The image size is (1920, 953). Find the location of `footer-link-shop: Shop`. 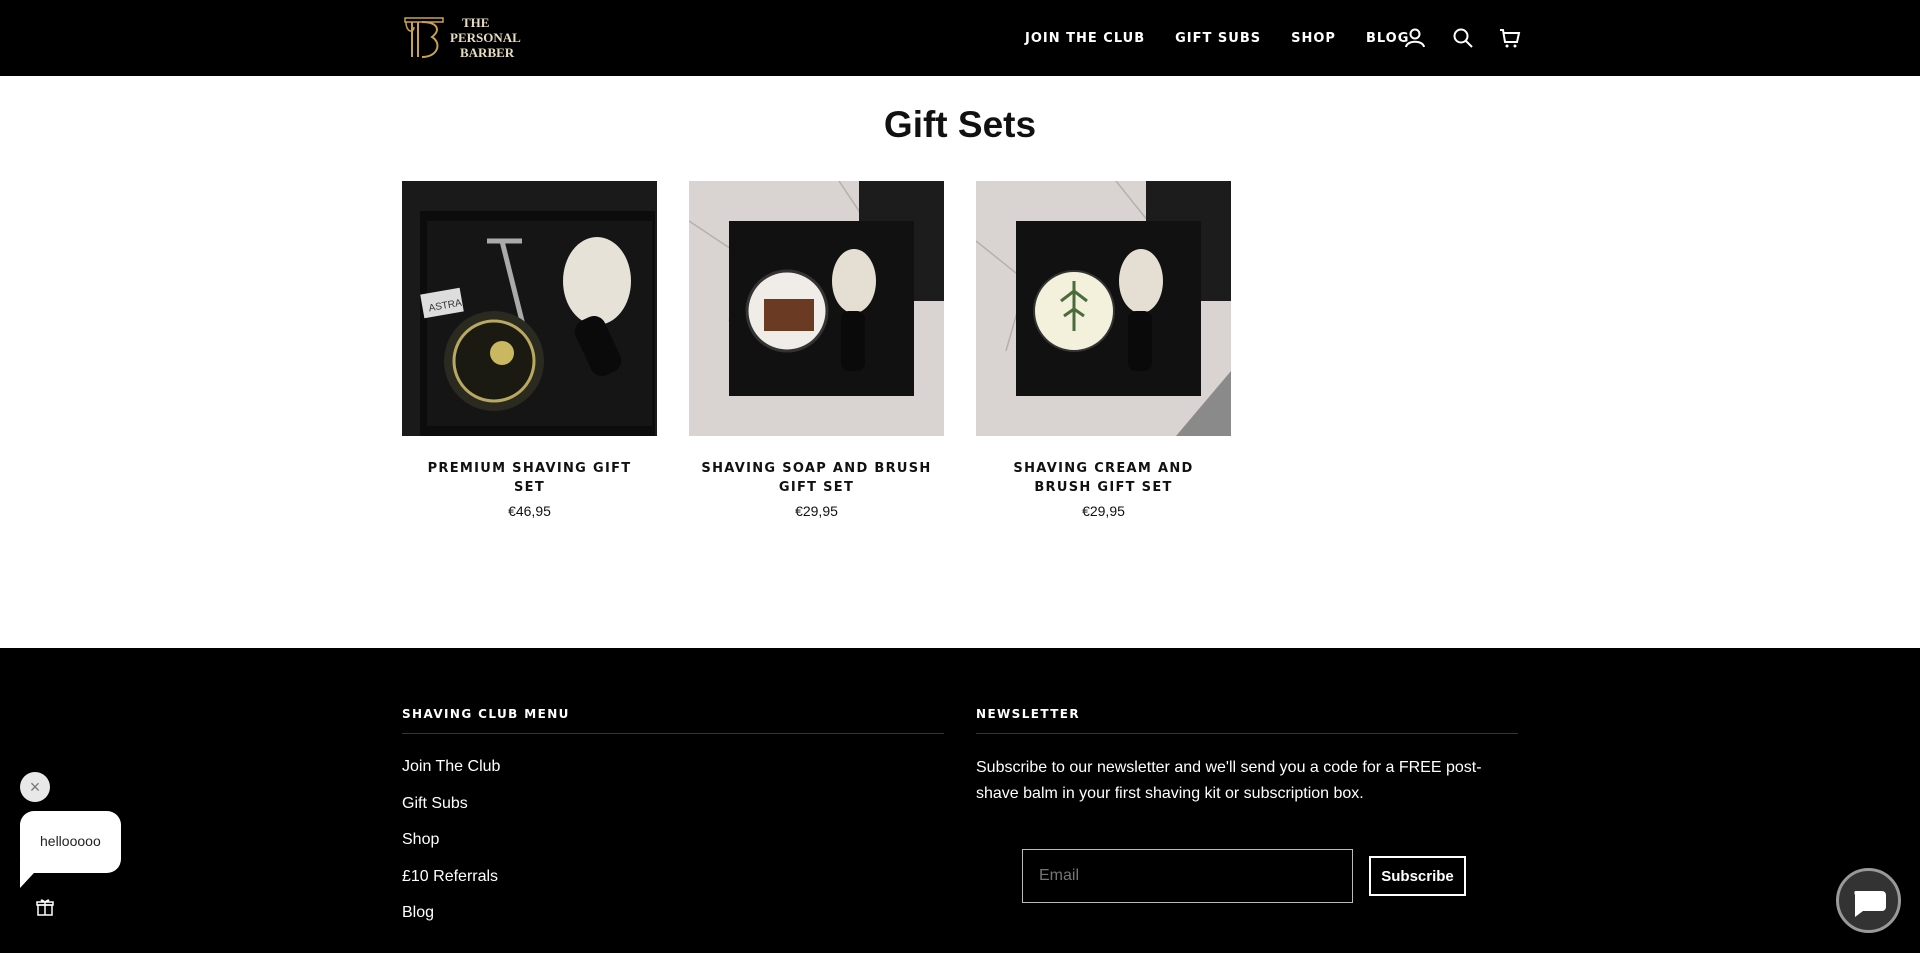

footer-link-shop: Shop is located at coordinates (420, 840).